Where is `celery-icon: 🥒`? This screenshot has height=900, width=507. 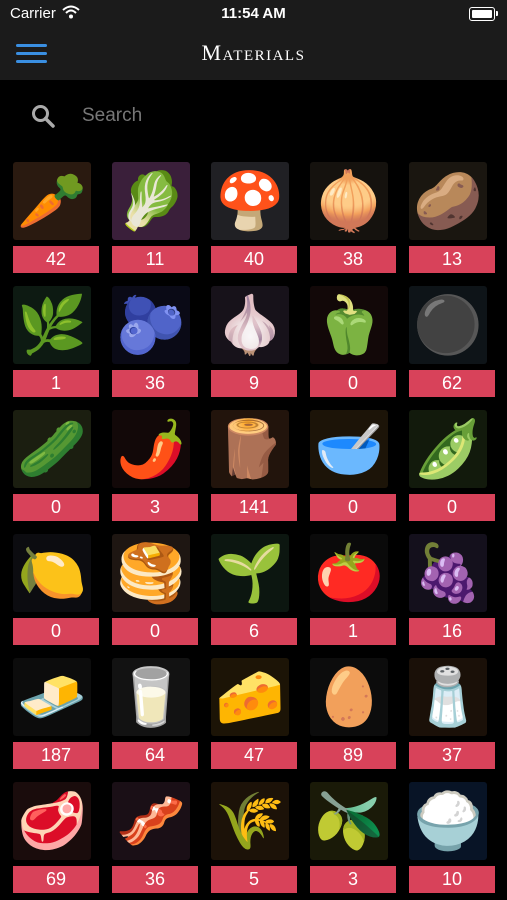
celery-icon: 🥒 is located at coordinates (52, 448).